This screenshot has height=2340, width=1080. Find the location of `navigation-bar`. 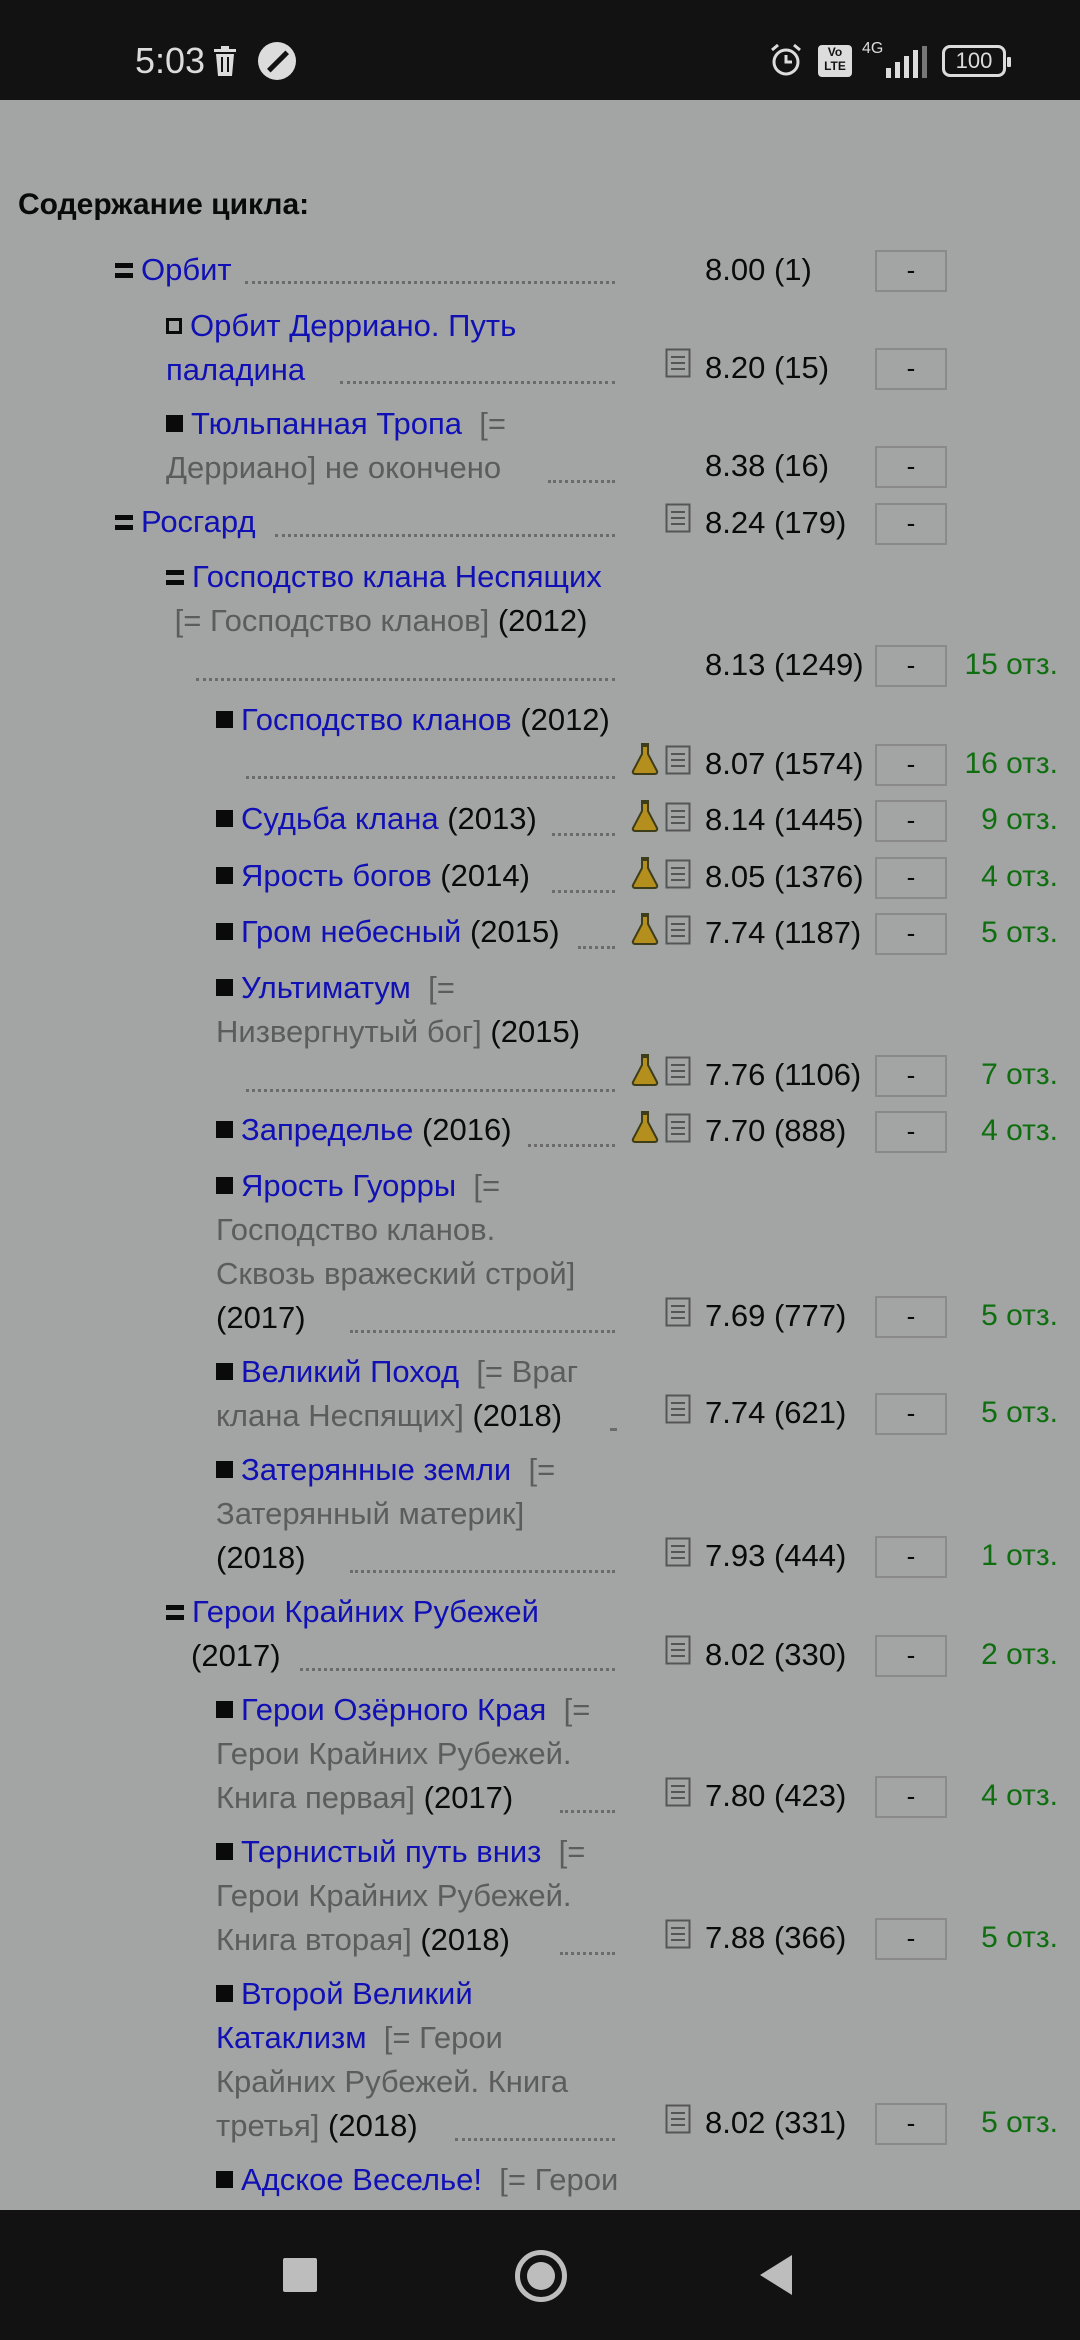

navigation-bar is located at coordinates (540, 2275).